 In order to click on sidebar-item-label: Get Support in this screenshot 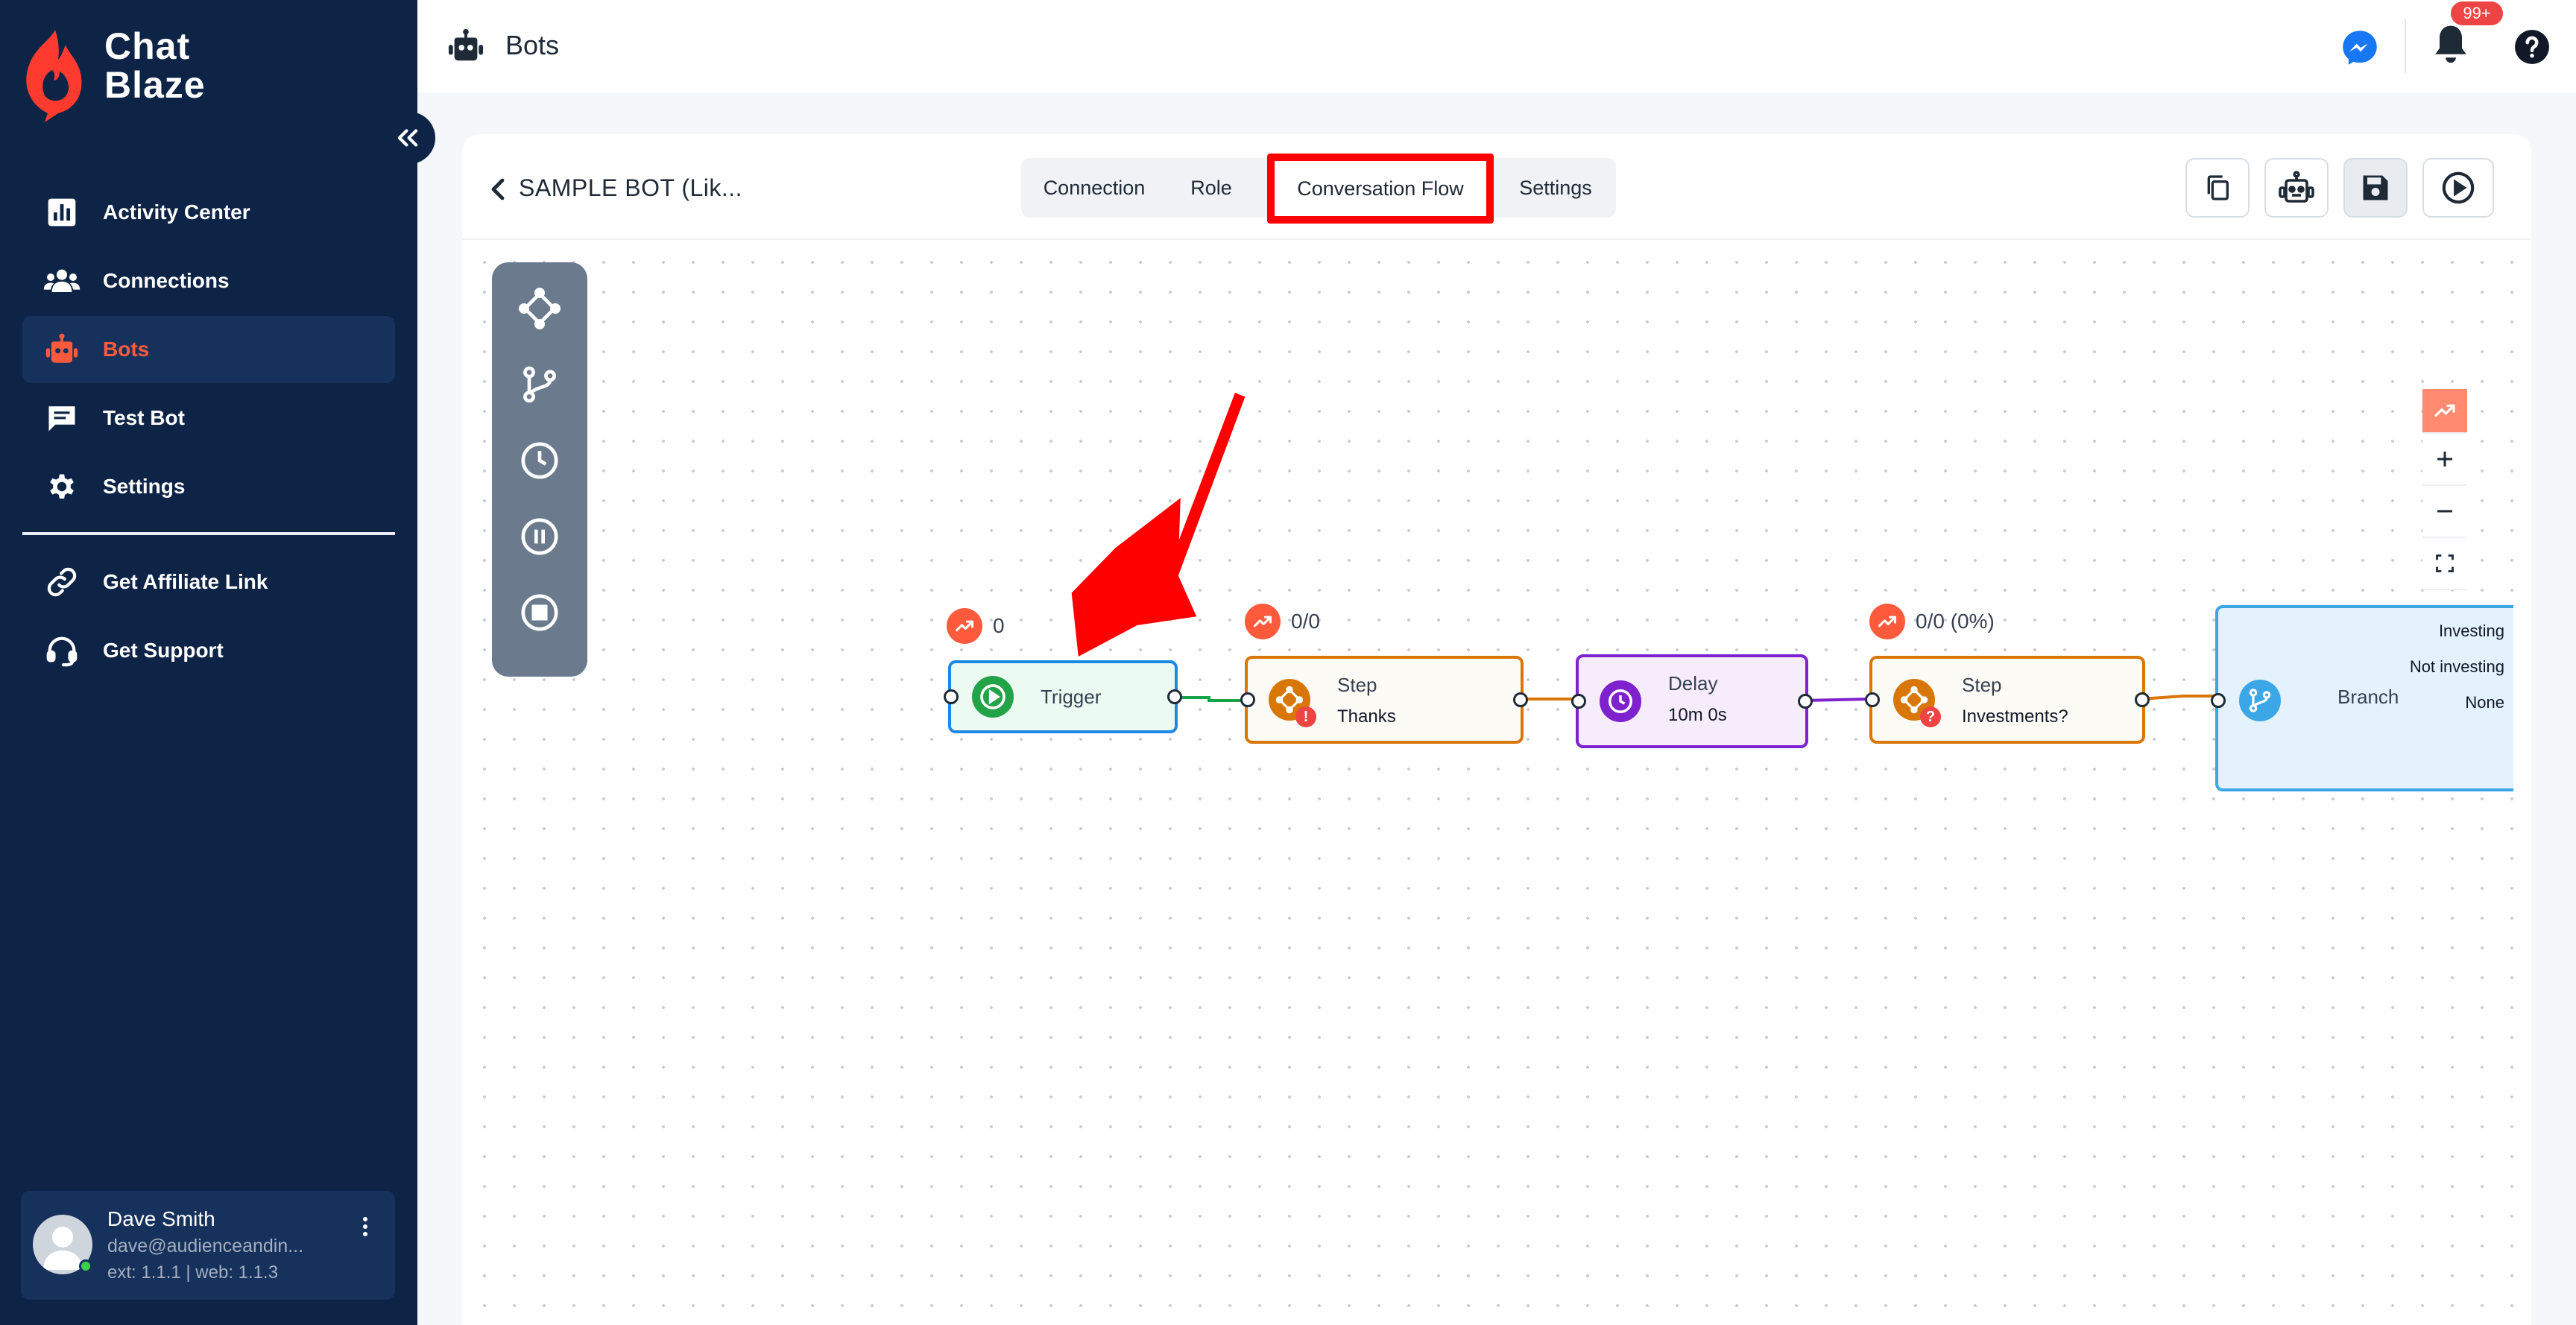, I will do `click(163, 650)`.